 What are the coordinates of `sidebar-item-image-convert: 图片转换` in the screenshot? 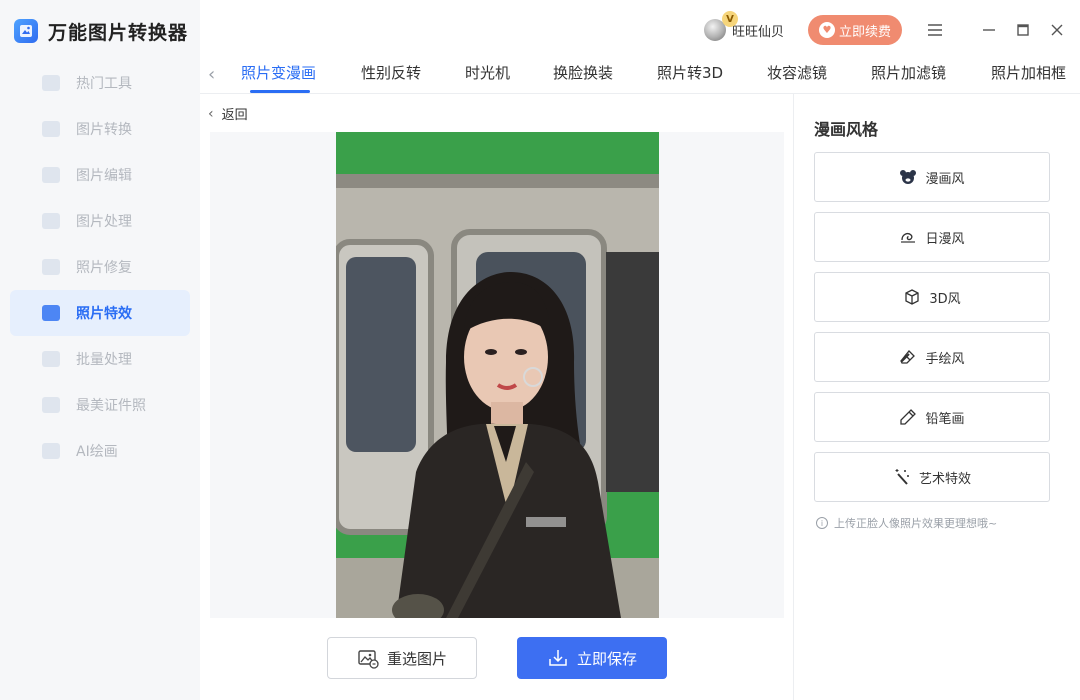 It's located at (100, 129).